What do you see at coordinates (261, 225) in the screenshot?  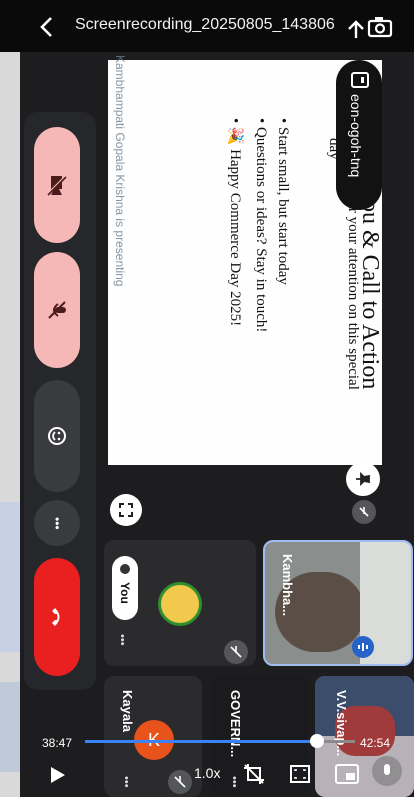 I see `slide-bullet: • Questions or ideas? Stay in touch!` at bounding box center [261, 225].